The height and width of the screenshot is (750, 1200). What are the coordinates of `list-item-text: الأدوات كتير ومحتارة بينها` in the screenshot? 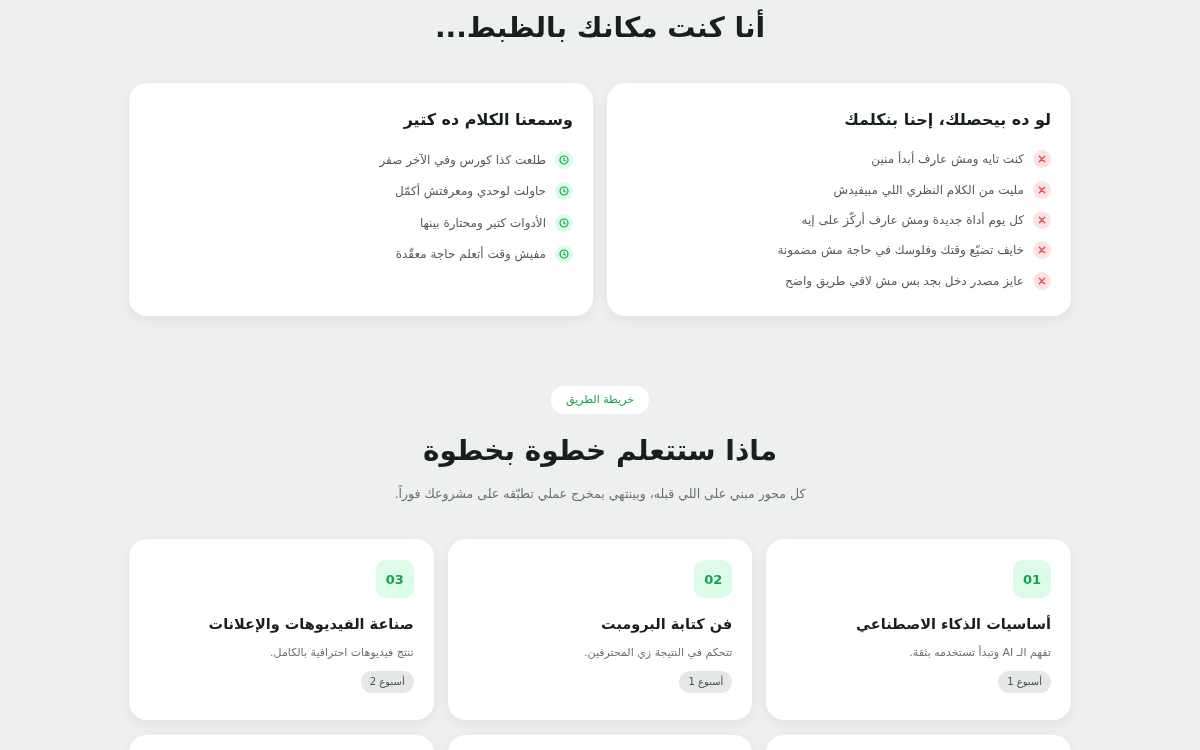 It's located at (482, 222).